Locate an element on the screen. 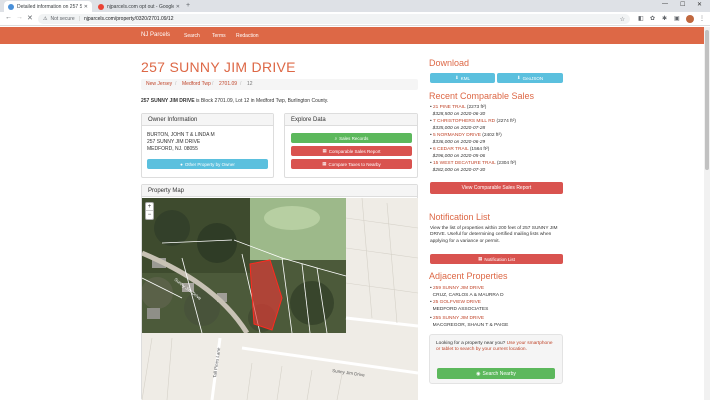 This screenshot has height=400, width=710. comparable-address: 15 WEST DECATURE TRAIL is located at coordinates (464, 163).